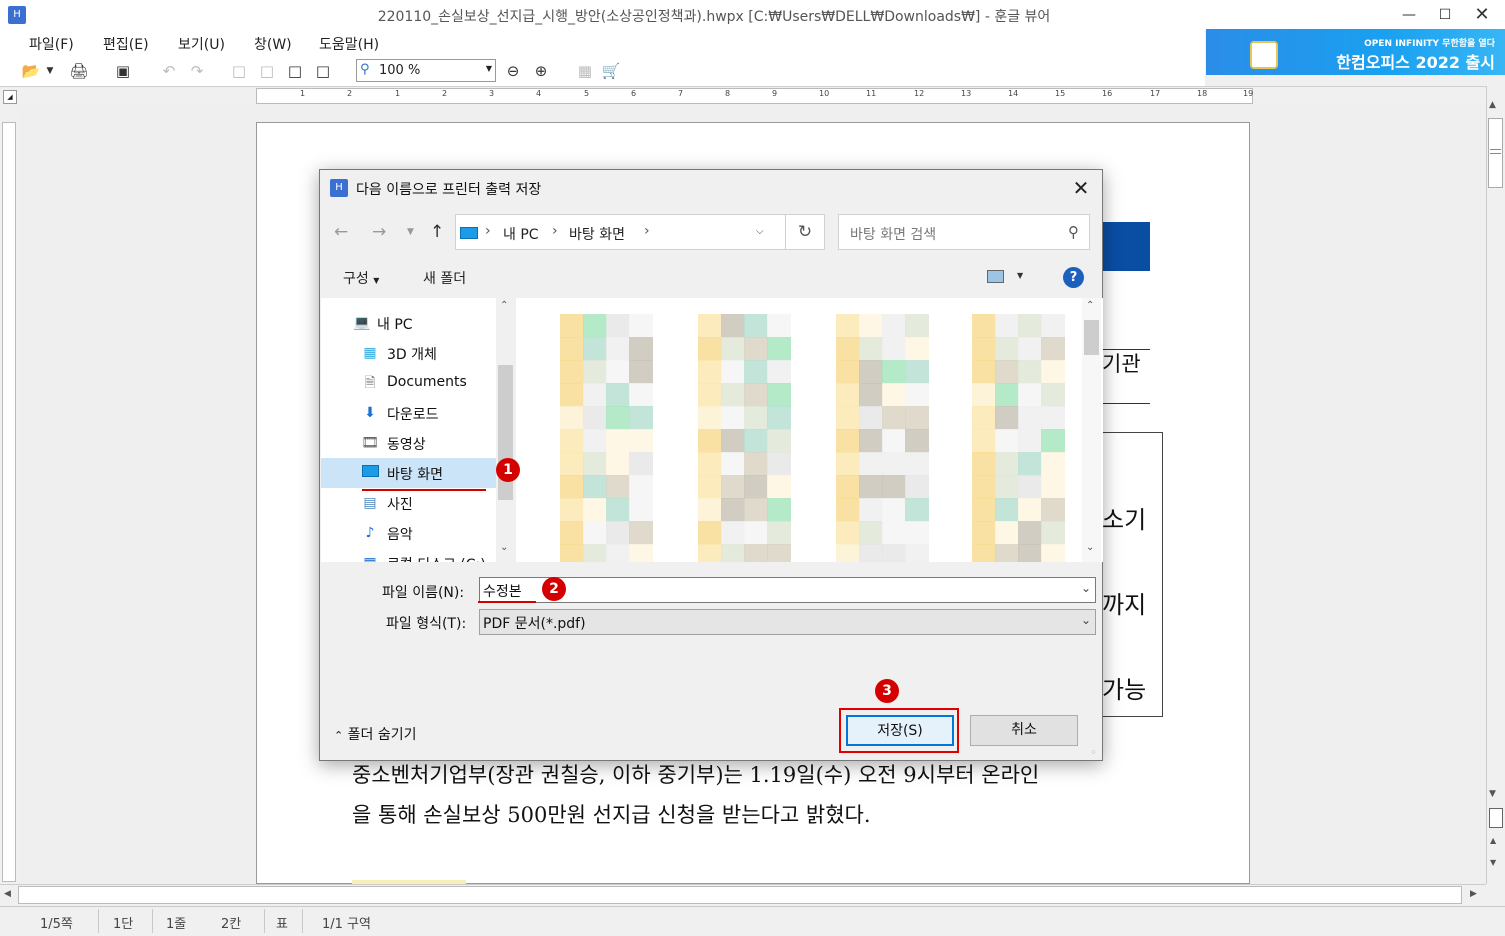 This screenshot has width=1505, height=936. Describe the element at coordinates (410, 232) in the screenshot. I see `recent-dropdown-icon: ▼` at that location.